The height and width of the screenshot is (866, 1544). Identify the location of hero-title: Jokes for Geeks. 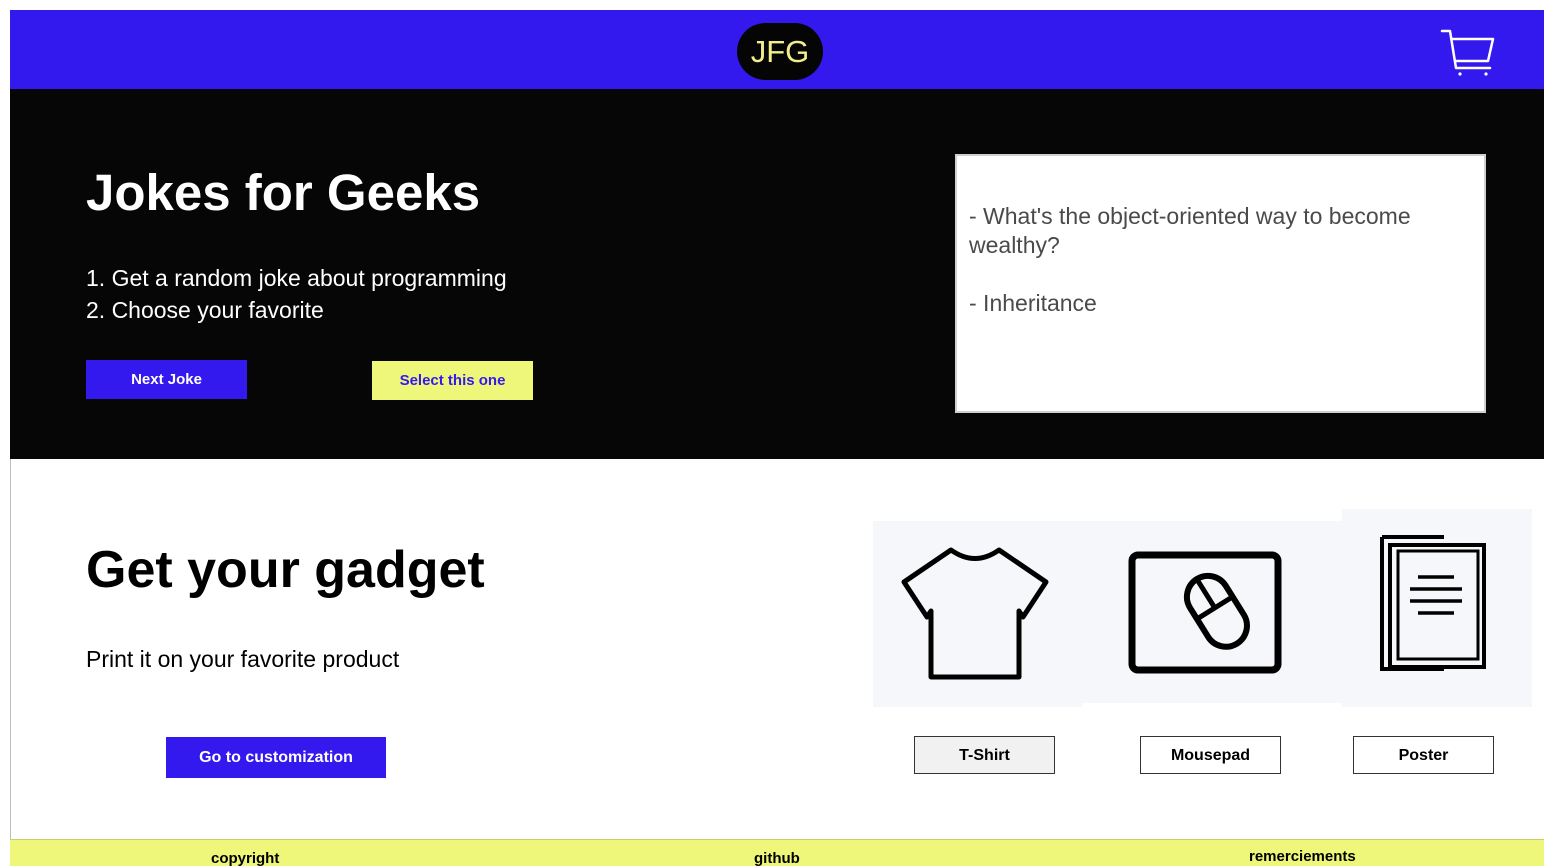
(283, 192).